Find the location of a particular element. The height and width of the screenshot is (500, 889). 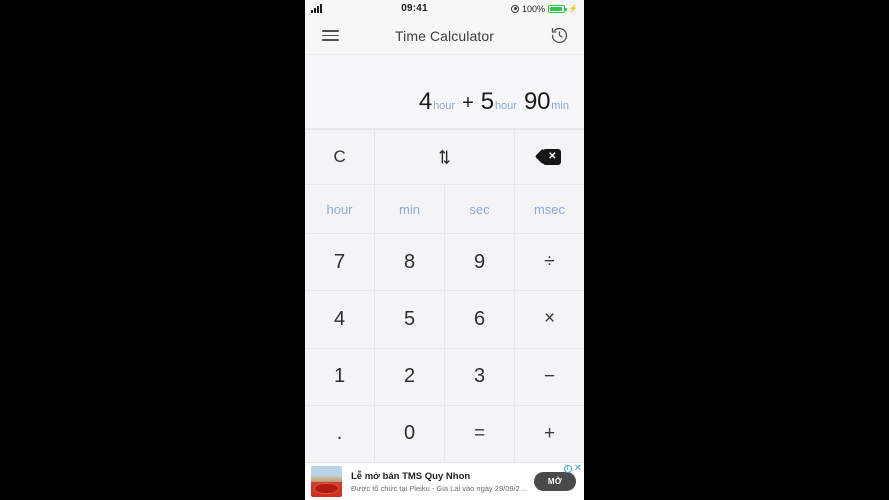

calculator-display: 4 hour + 5 hour 90 min is located at coordinates (444, 92).